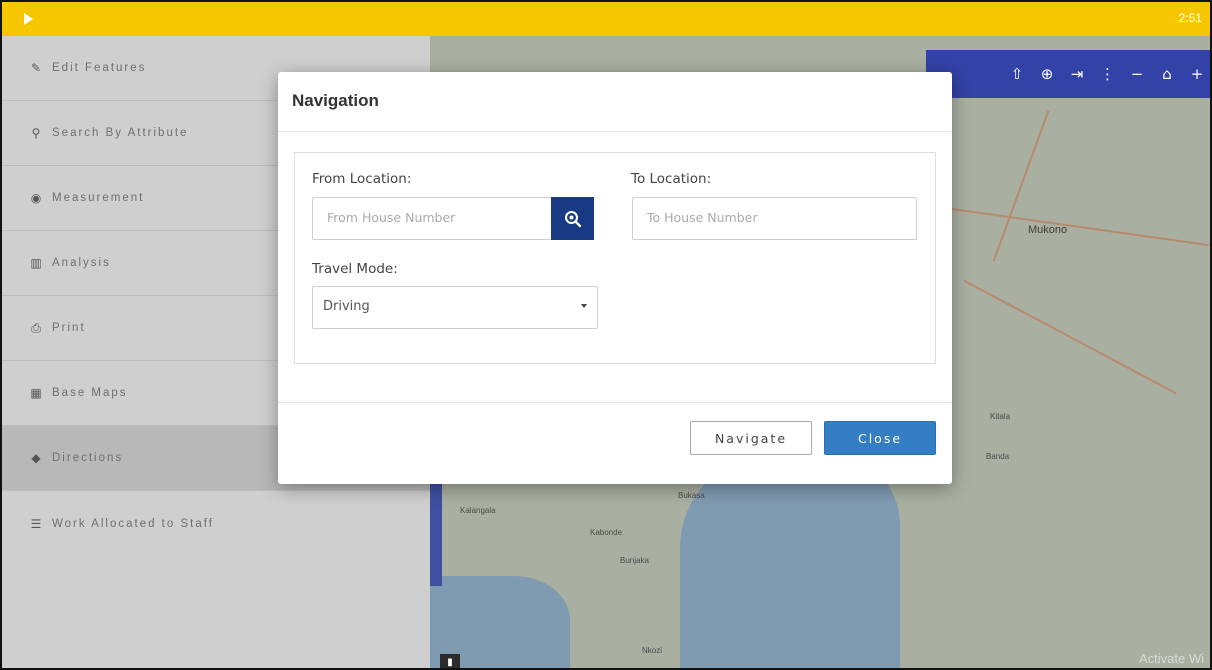 The width and height of the screenshot is (1212, 670). I want to click on map-label: Banda, so click(998, 456).